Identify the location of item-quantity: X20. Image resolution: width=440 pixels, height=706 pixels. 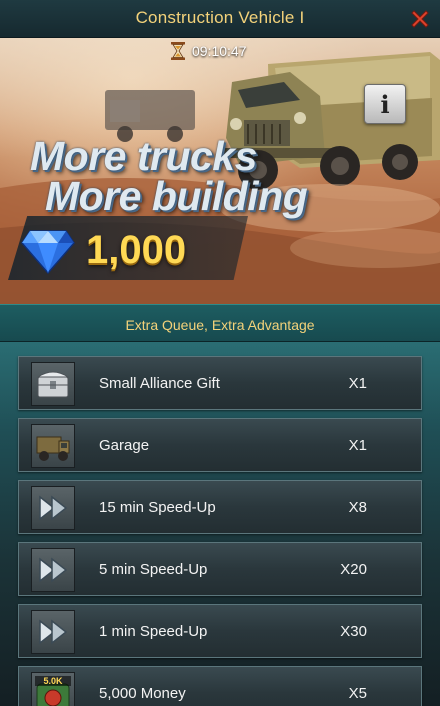
(353, 569).